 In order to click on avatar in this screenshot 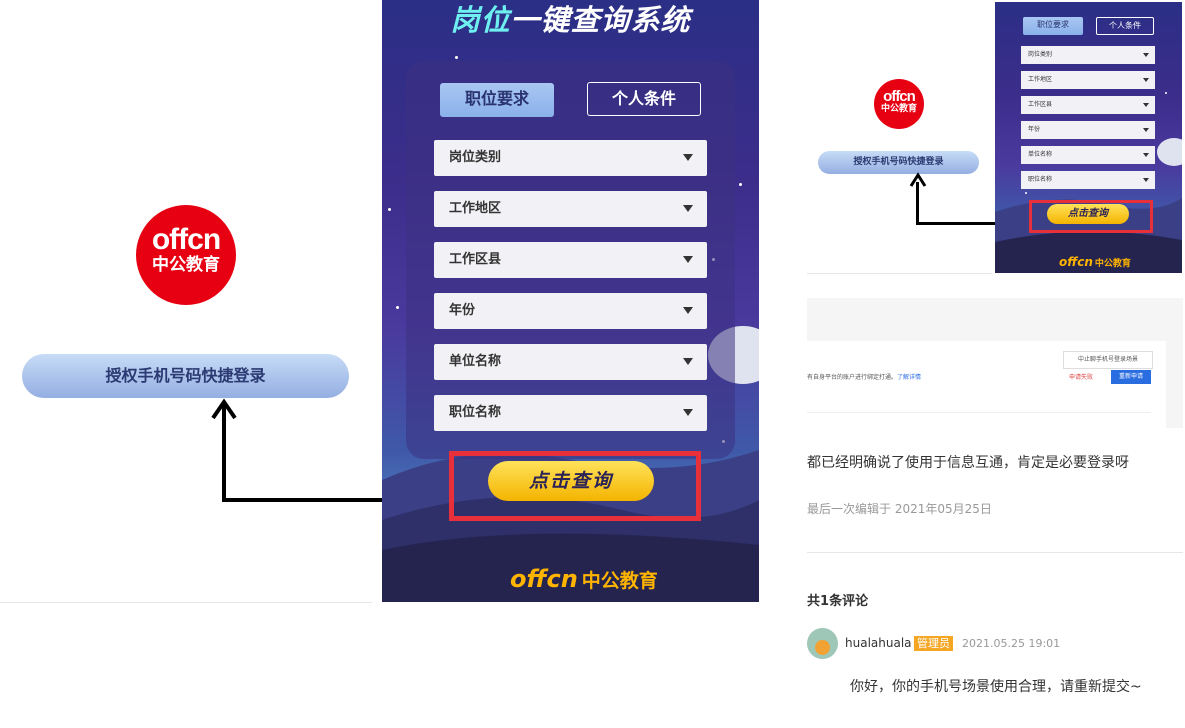, I will do `click(822, 643)`.